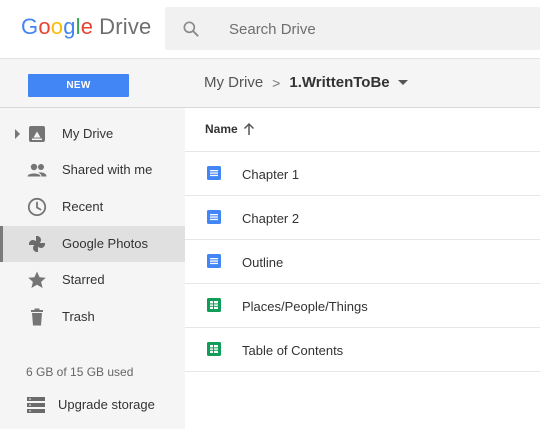  Describe the element at coordinates (125, 26) in the screenshot. I see `logo-product: Drive` at that location.